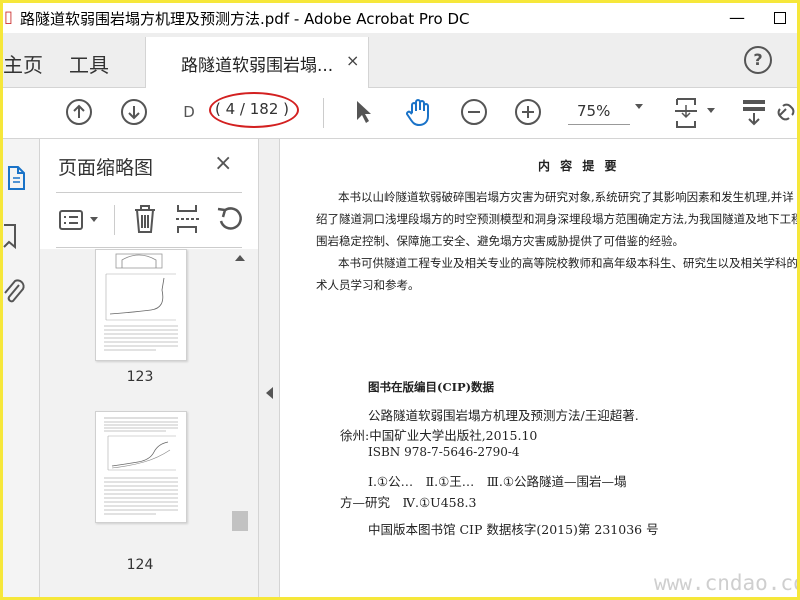  Describe the element at coordinates (400, 113) in the screenshot. I see `main-toolbar: D ( 4 / 182 ) 75%` at that location.